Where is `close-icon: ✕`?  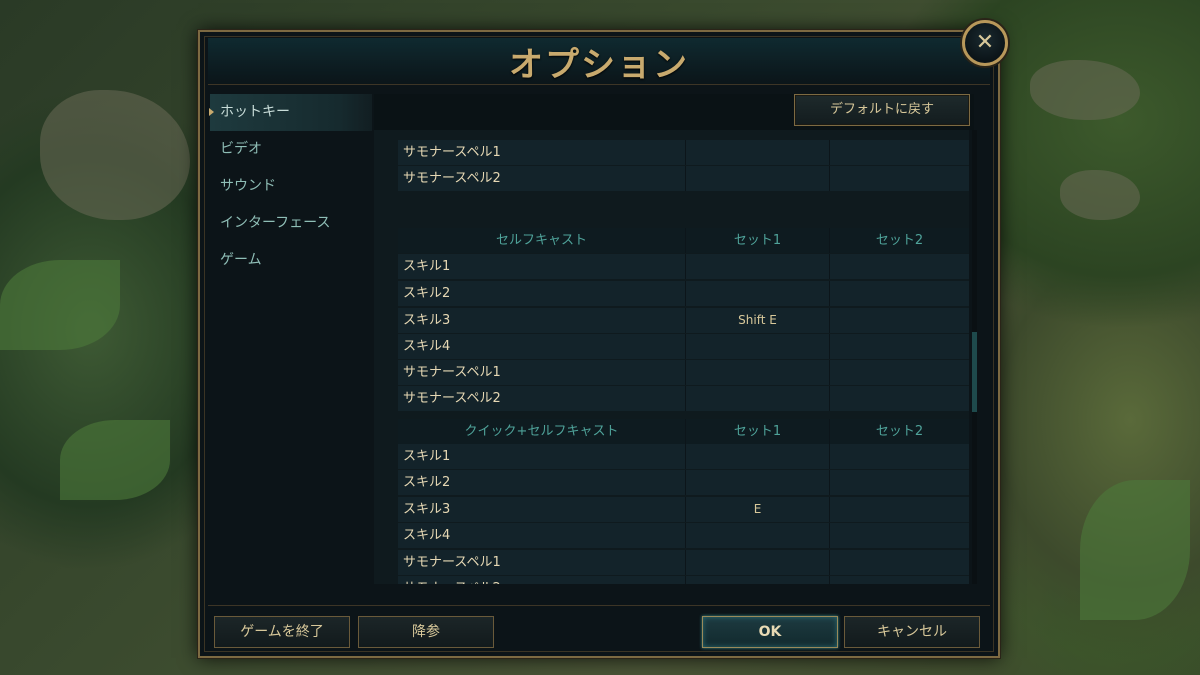
close-icon: ✕ is located at coordinates (985, 42).